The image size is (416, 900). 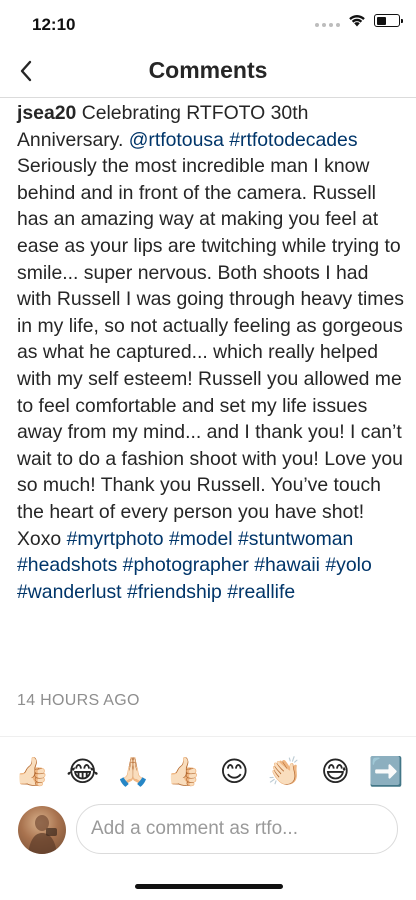 I want to click on status-bar: 12:10, so click(x=208, y=22).